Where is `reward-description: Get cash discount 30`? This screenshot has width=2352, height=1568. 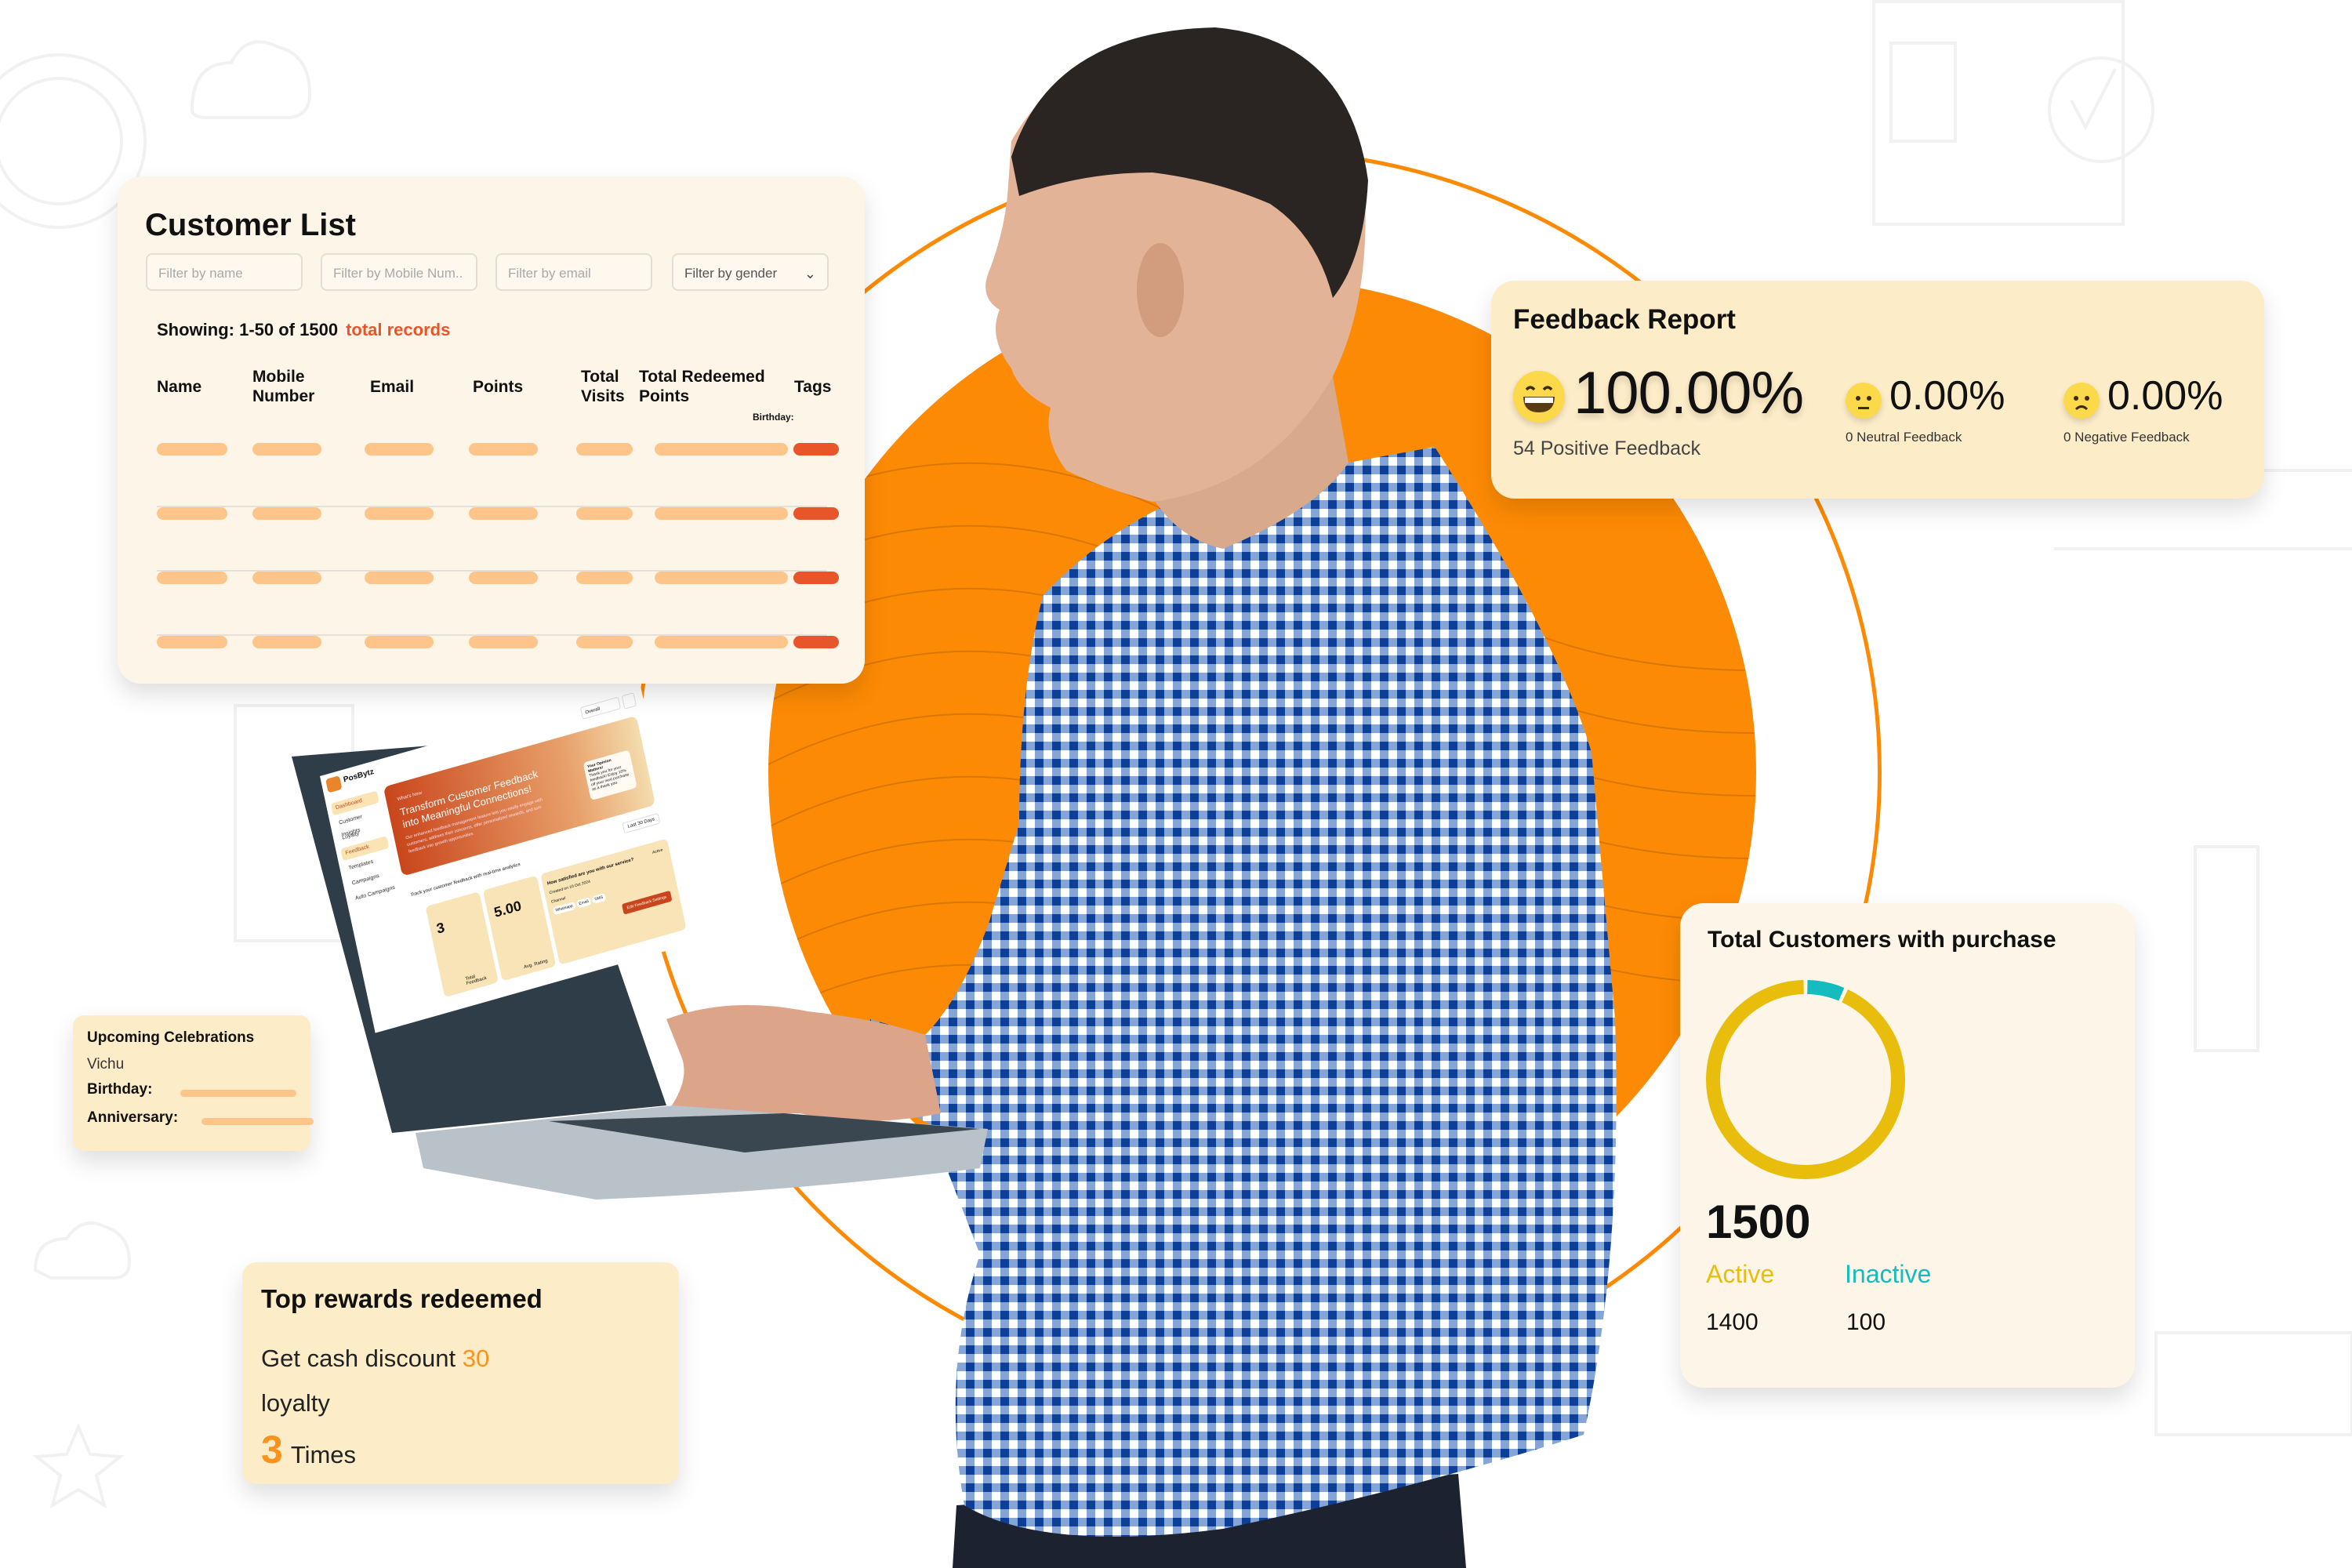 reward-description: Get cash discount 30 is located at coordinates (375, 1359).